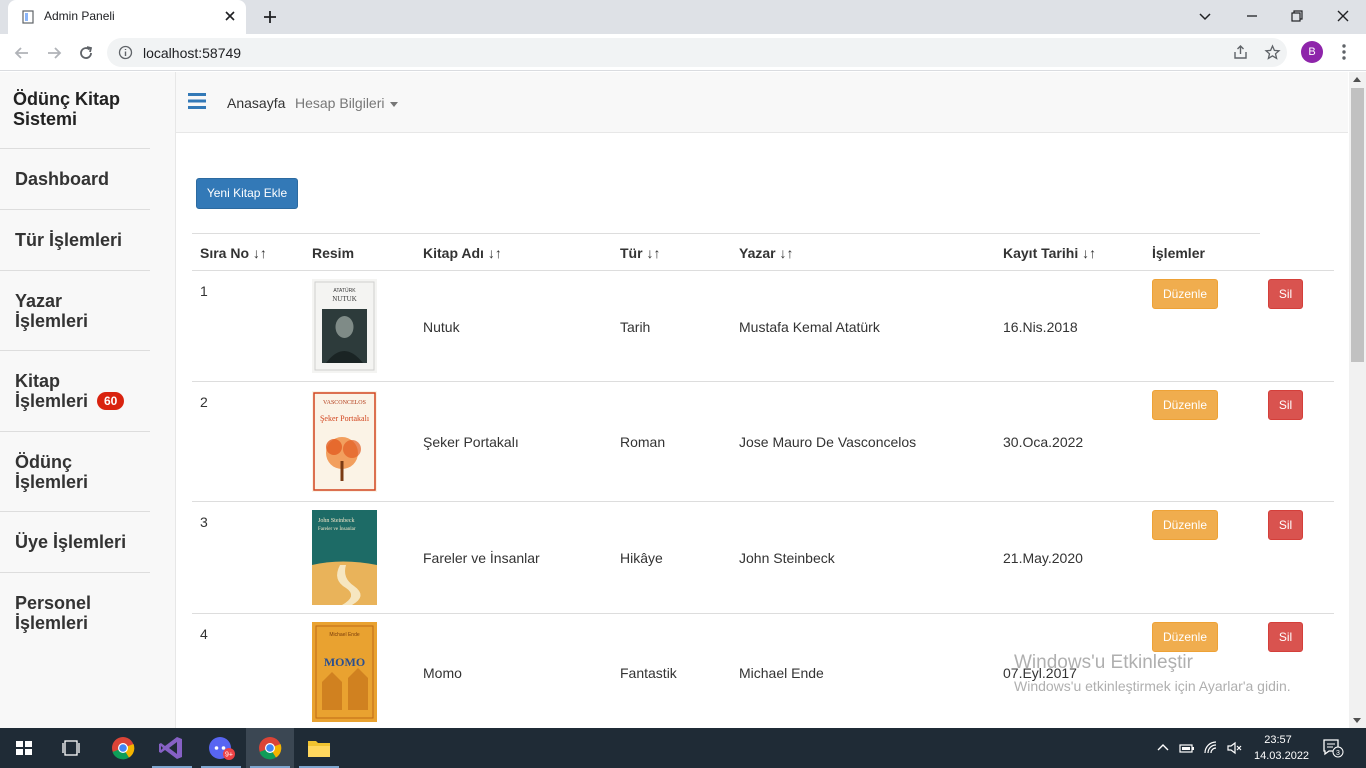 This screenshot has width=1366, height=768. What do you see at coordinates (123, 748) in the screenshot?
I see `chrome-taskbar-icon` at bounding box center [123, 748].